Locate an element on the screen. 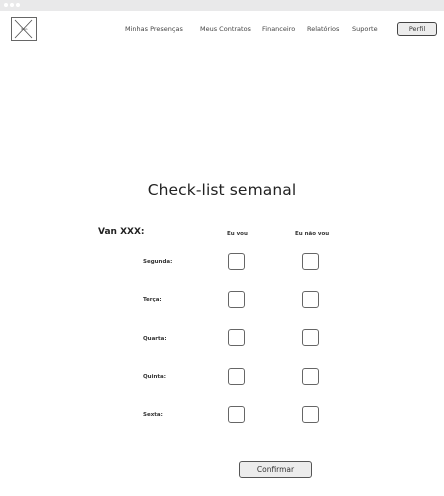 This screenshot has width=444, height=496. checkbox-segunda-eu-nao-vou is located at coordinates (310, 261).